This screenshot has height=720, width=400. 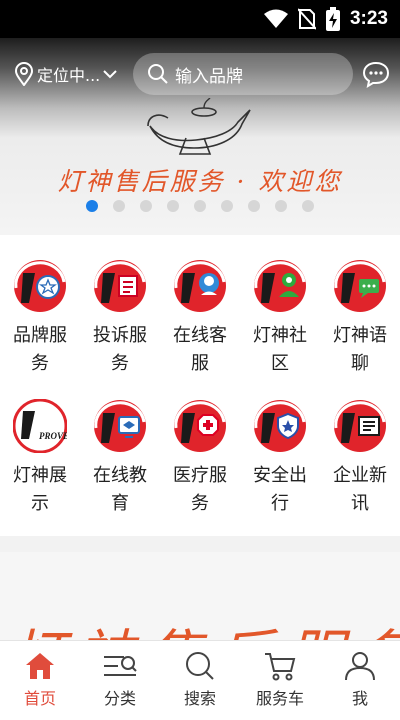 What do you see at coordinates (120, 286) in the screenshot?
I see `complaint-icon` at bounding box center [120, 286].